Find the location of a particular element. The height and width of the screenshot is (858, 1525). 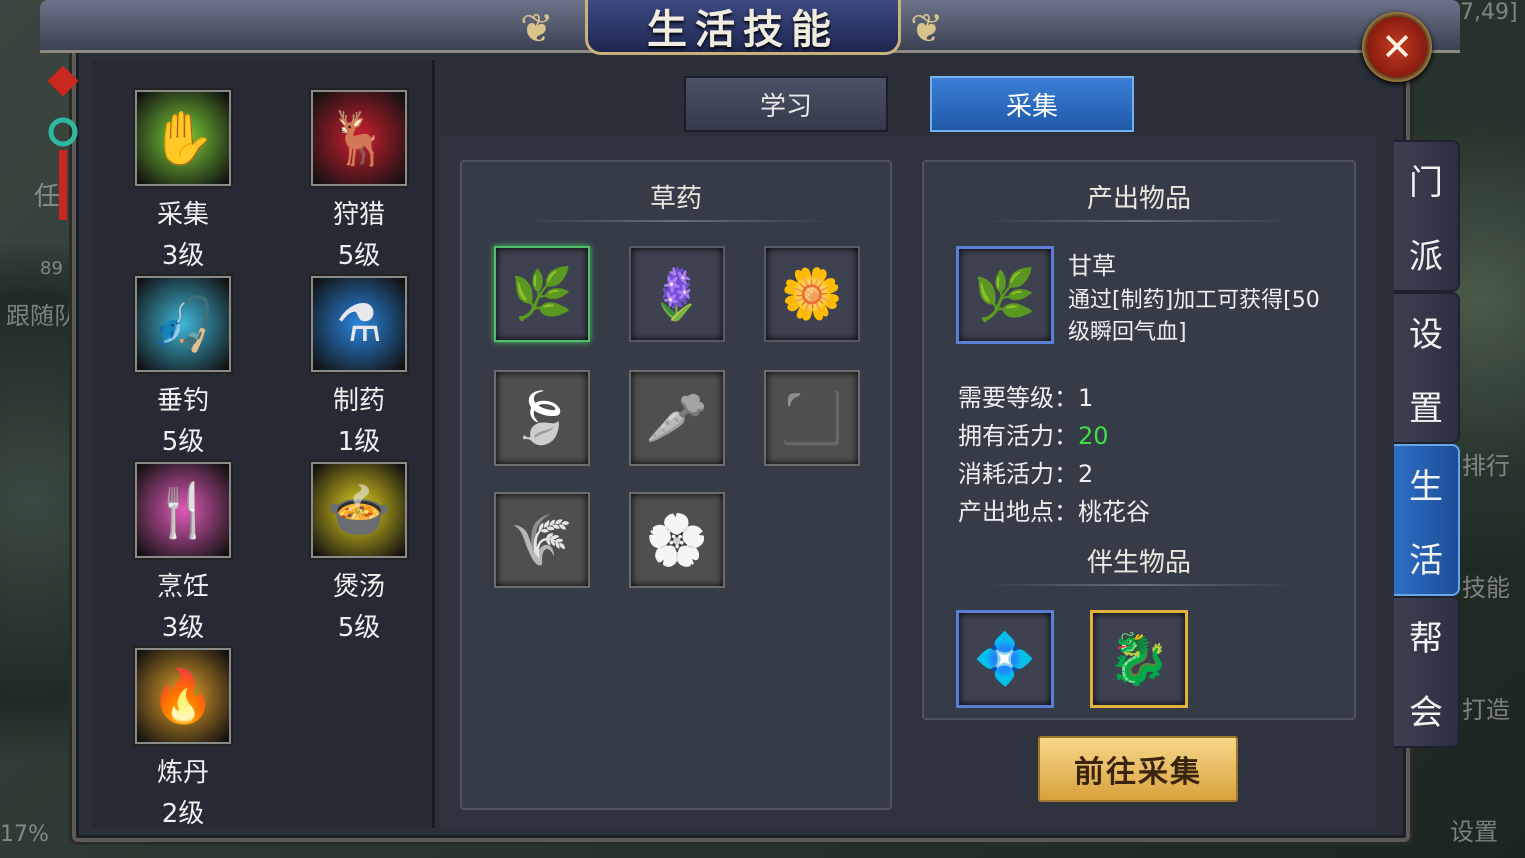

skill-item-6: 🔥 炼丹 2级 is located at coordinates (183, 739).